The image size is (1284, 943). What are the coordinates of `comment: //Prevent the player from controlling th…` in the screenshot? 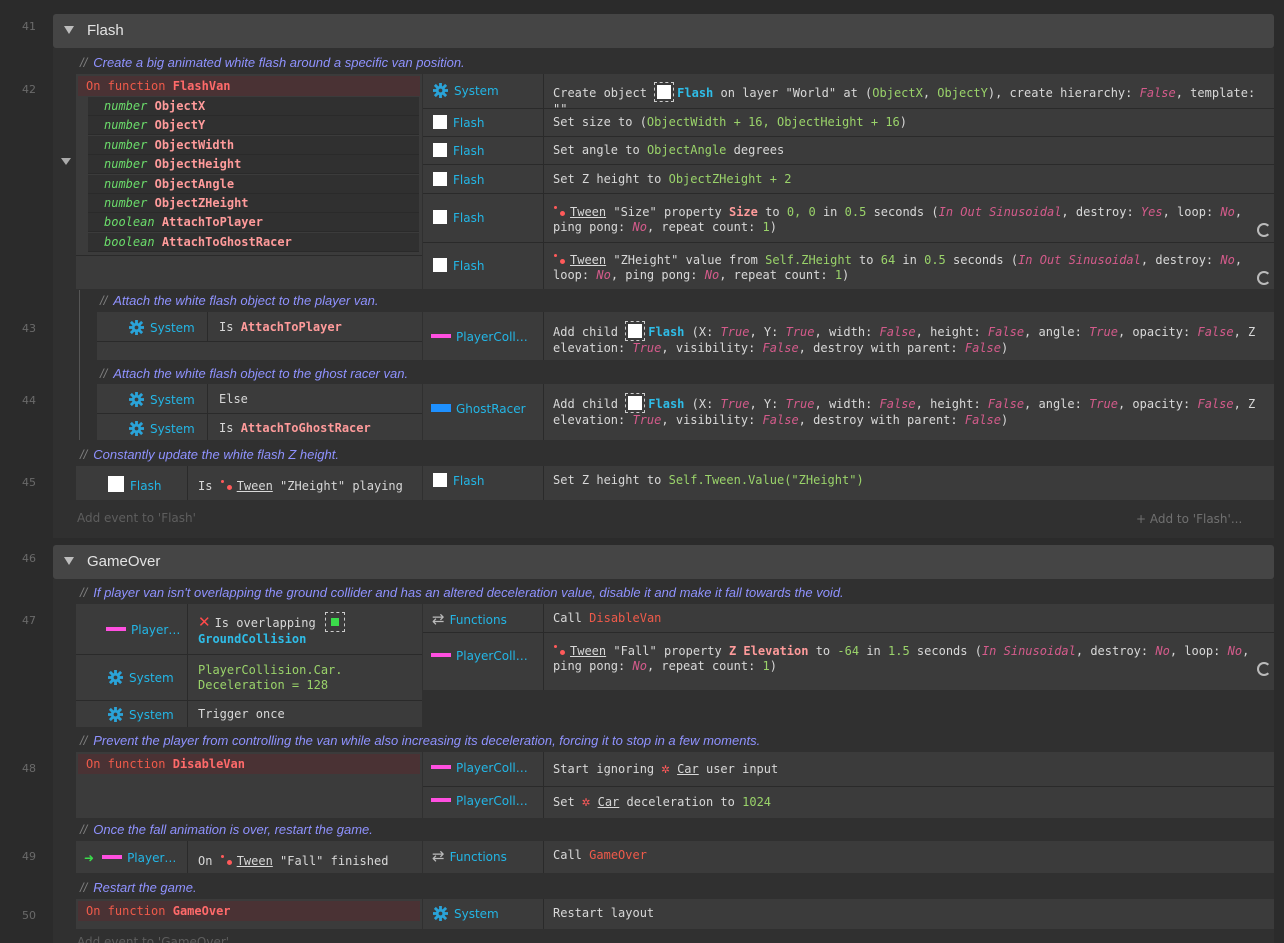 It's located at (420, 740).